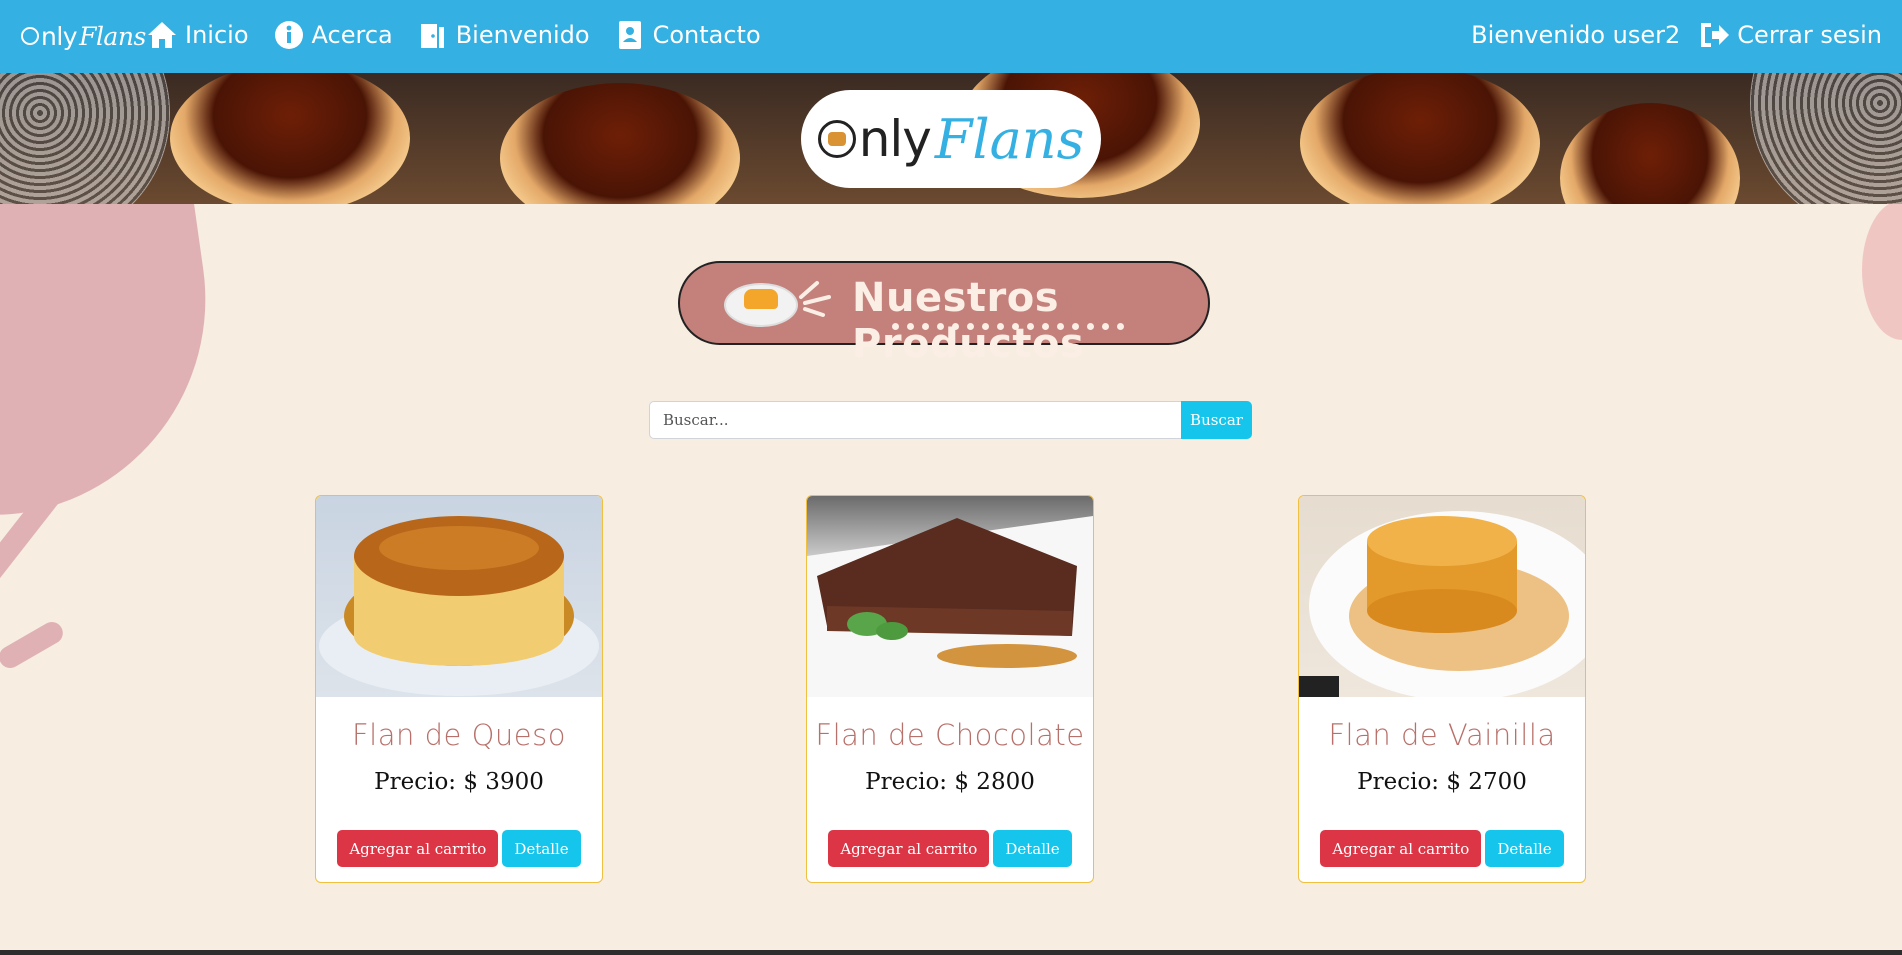 The width and height of the screenshot is (1902, 955). I want to click on nav-item-bienvenido: Bienvenido, so click(503, 35).